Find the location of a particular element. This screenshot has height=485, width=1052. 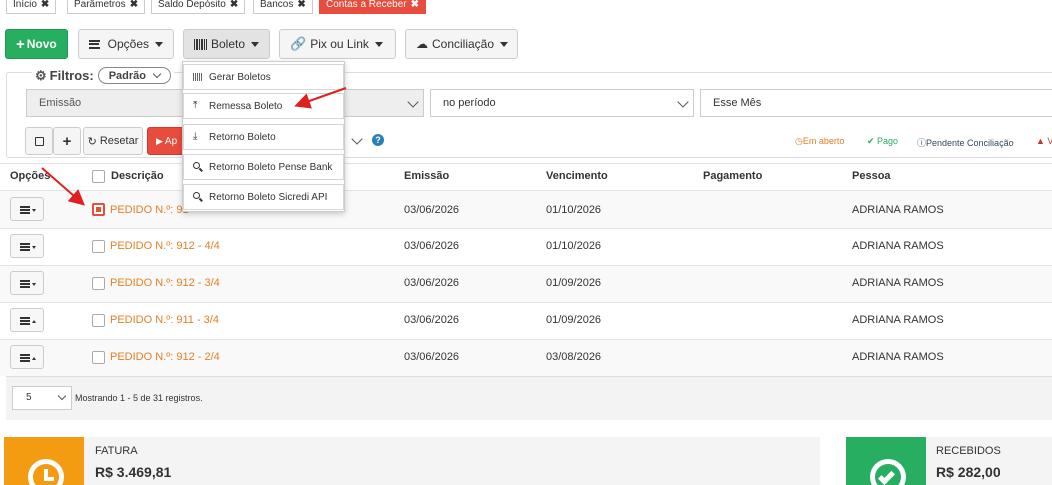

arrow-to-remessa is located at coordinates (320, 98).